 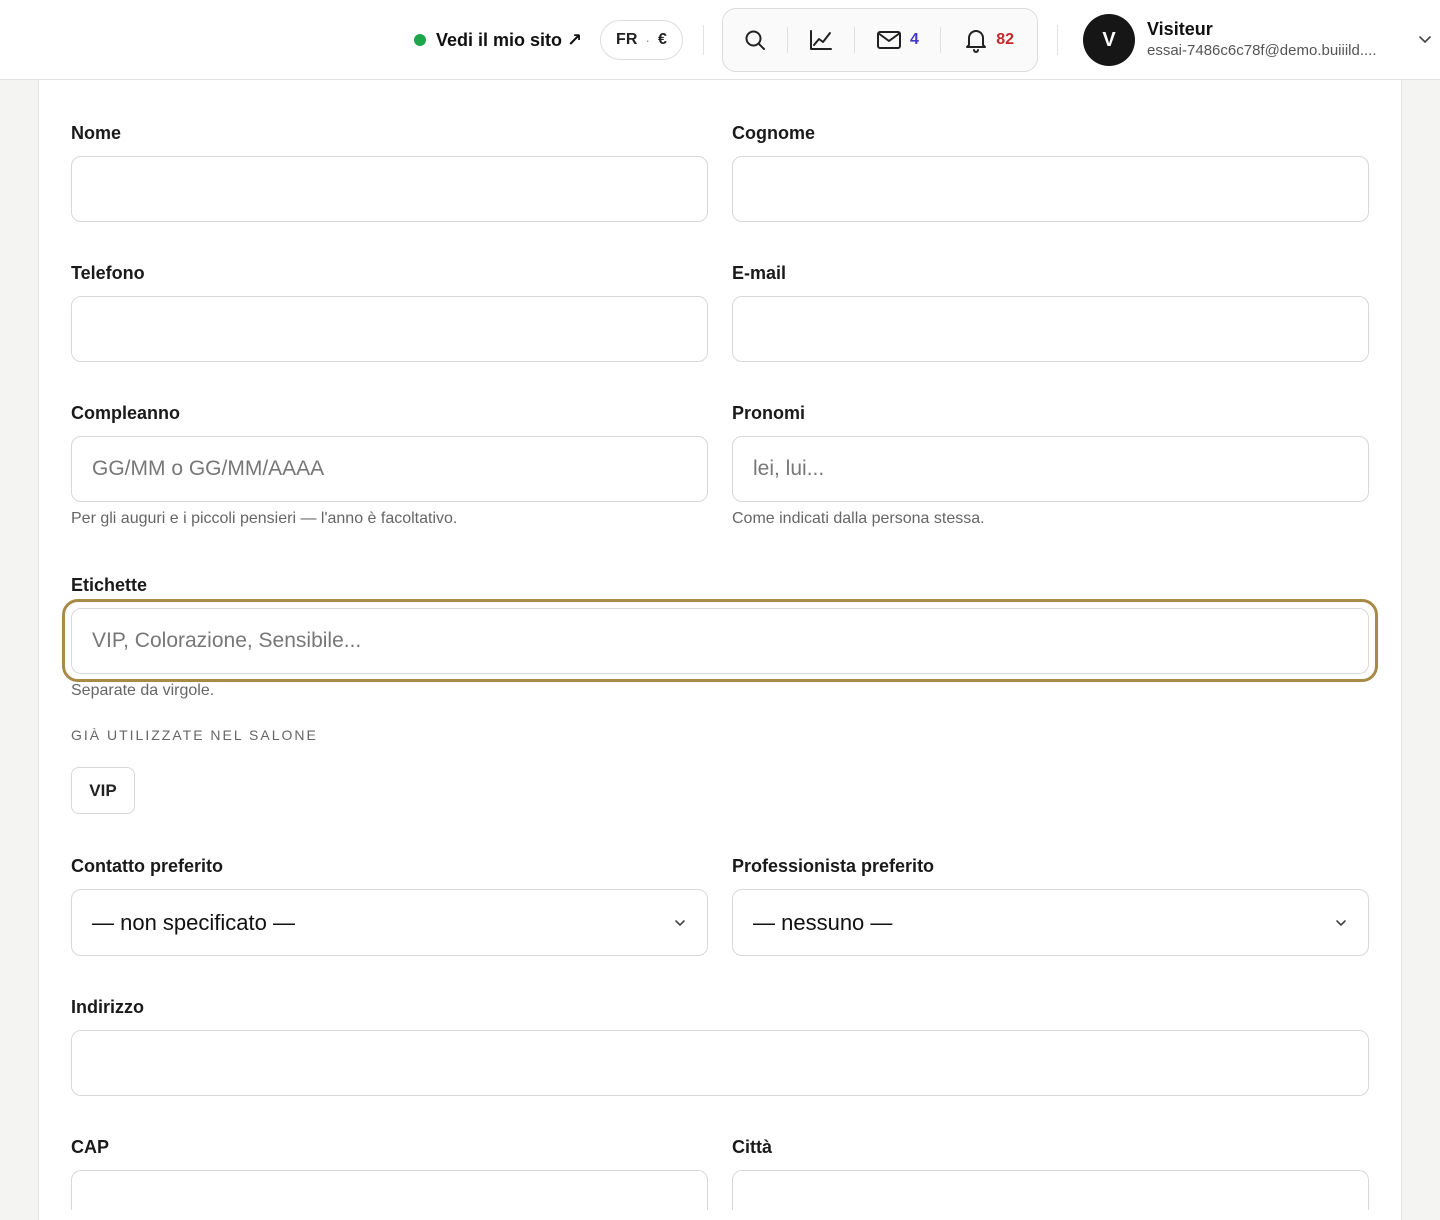 I want to click on avatar: V, so click(x=1109, y=40).